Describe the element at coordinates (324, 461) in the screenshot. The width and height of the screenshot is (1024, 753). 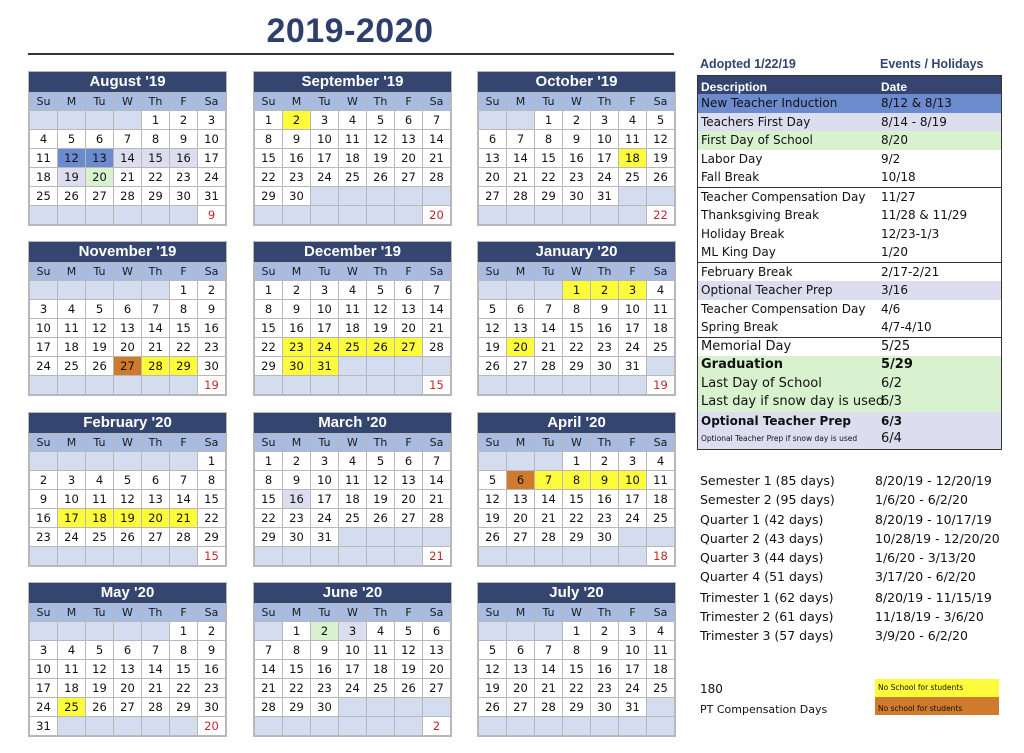
I see `day-cell: 3` at that location.